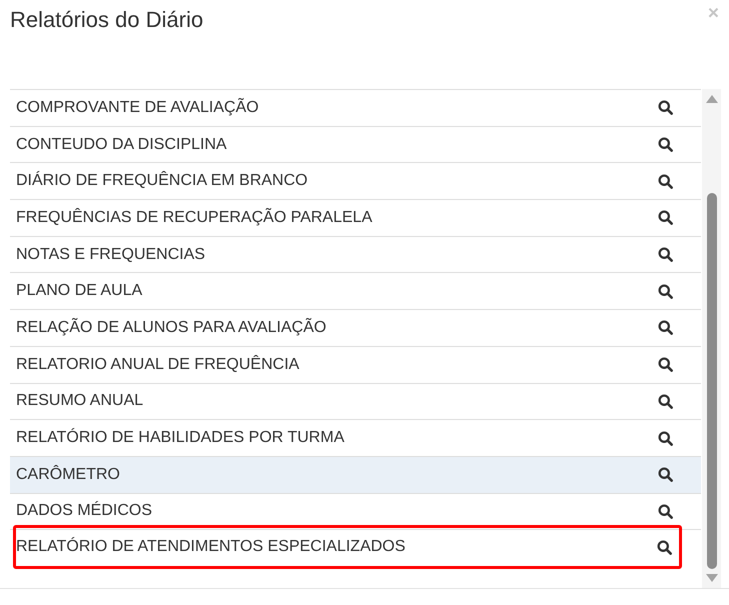 Image resolution: width=729 pixels, height=605 pixels. What do you see at coordinates (121, 144) in the screenshot?
I see `report-name: CONTEUDO DA DISCIPLINA` at bounding box center [121, 144].